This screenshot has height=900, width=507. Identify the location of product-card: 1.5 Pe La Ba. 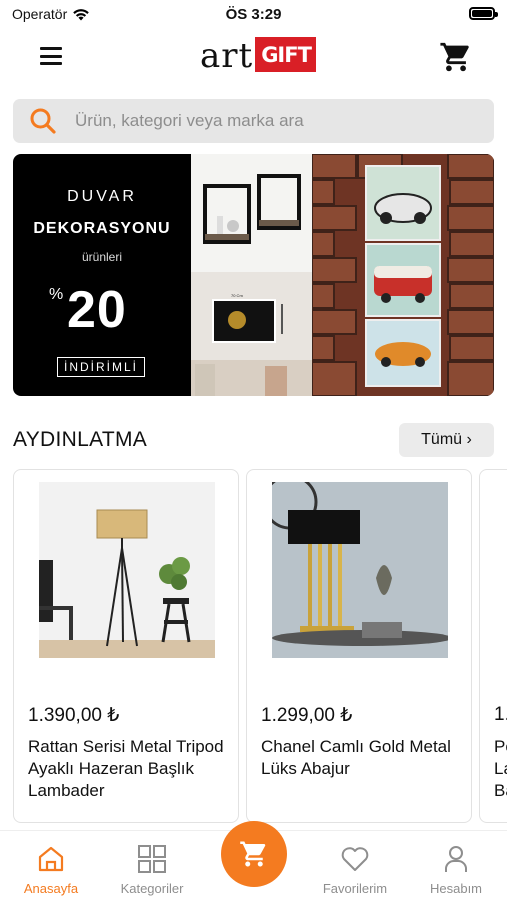
(493, 646).